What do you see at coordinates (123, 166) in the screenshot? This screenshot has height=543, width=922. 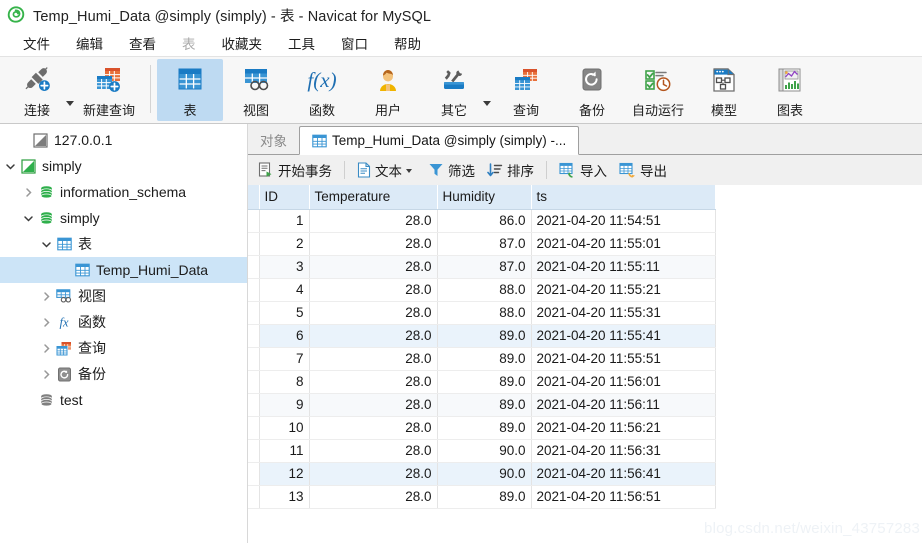 I see `tree-item-simply-connection: simply` at bounding box center [123, 166].